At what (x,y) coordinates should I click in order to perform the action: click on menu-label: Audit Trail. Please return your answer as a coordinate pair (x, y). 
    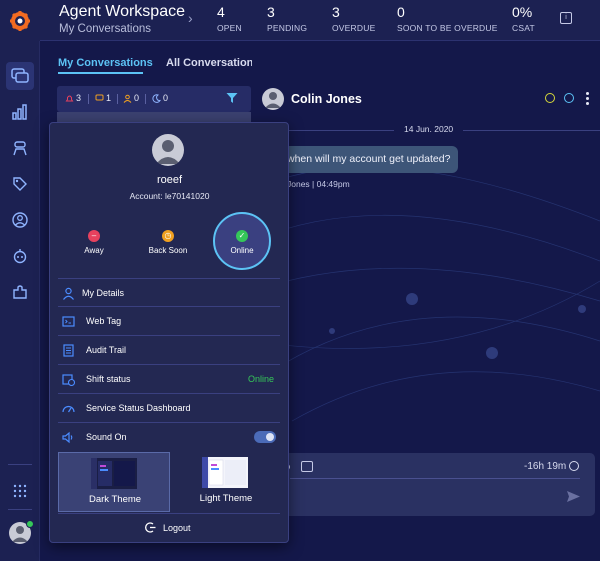
    Looking at the image, I should click on (106, 350).